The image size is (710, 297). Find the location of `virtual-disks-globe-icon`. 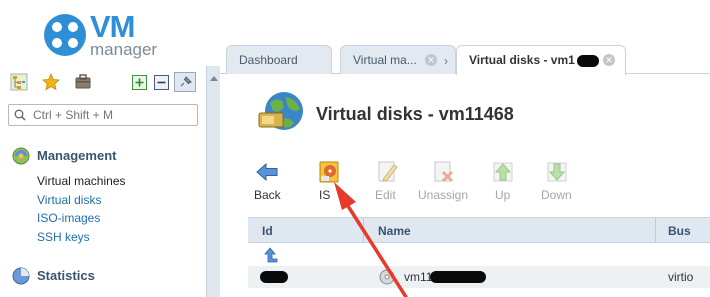

virtual-disks-globe-icon is located at coordinates (280, 111).